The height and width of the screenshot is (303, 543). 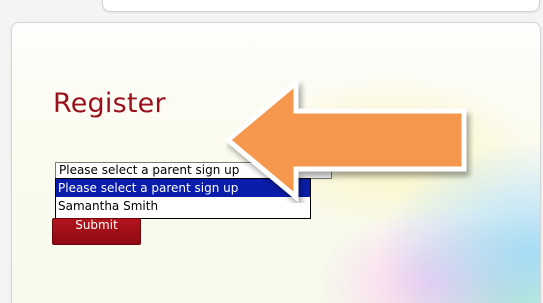 What do you see at coordinates (109, 103) in the screenshot?
I see `page-title: Register` at bounding box center [109, 103].